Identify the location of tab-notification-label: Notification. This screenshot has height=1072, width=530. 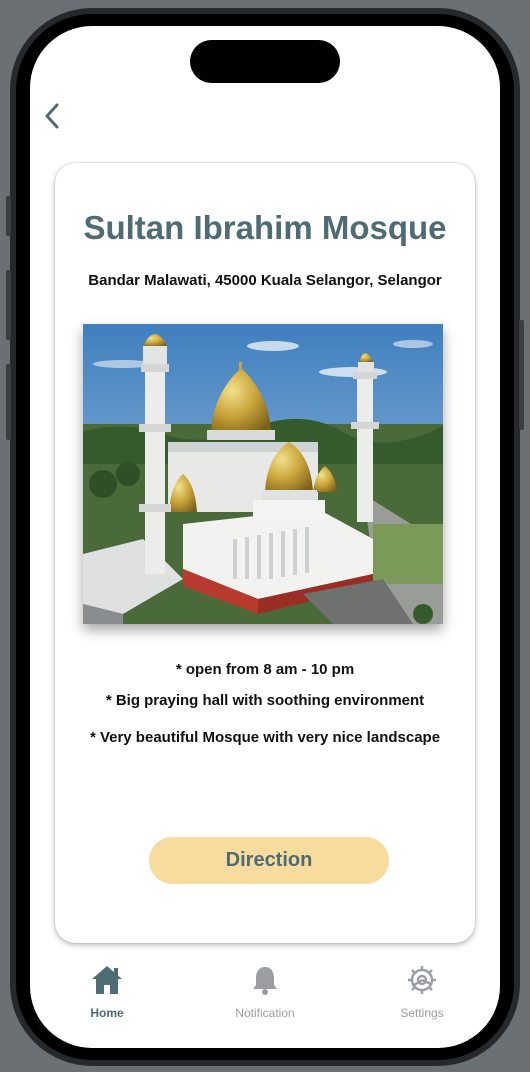
(265, 1013).